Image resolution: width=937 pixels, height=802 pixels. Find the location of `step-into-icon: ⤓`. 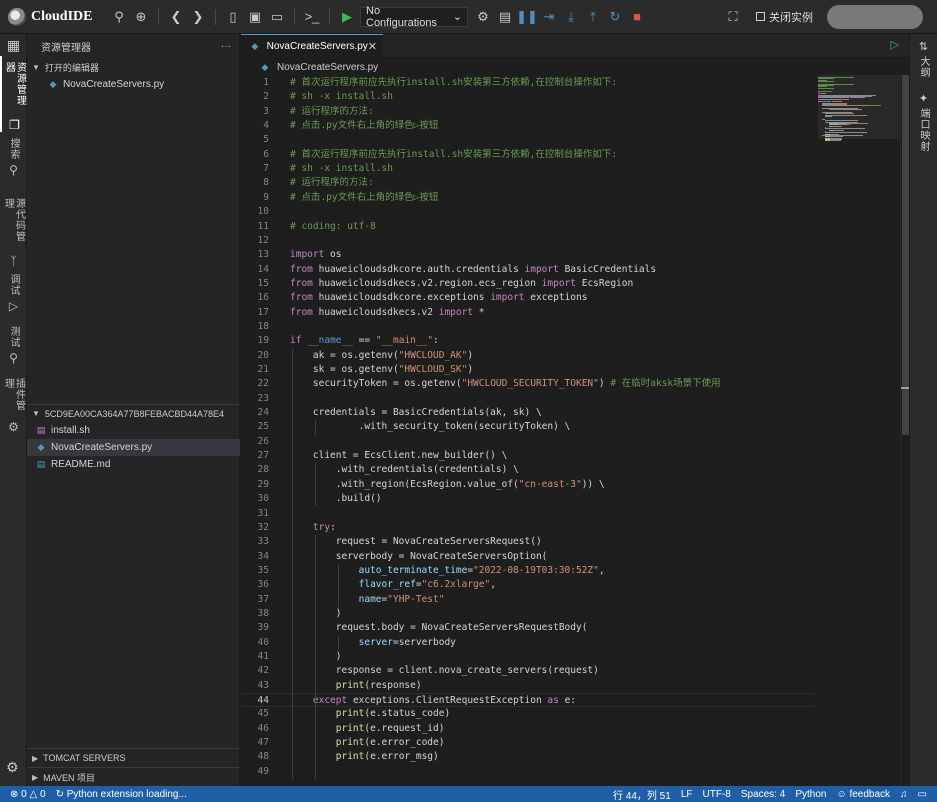

step-into-icon: ⤓ is located at coordinates (571, 17).